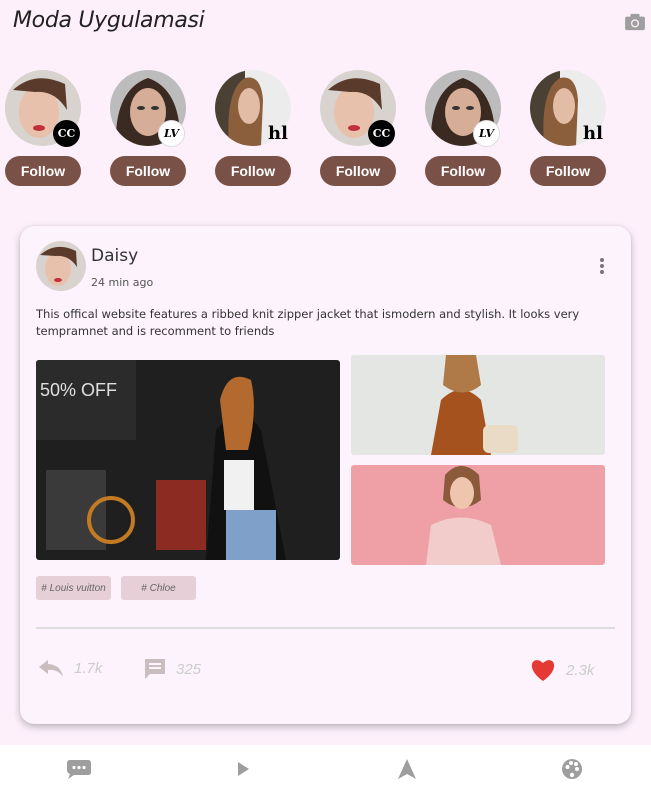 Image resolution: width=651 pixels, height=793 pixels. Describe the element at coordinates (155, 669) in the screenshot. I see `comment-icon` at that location.